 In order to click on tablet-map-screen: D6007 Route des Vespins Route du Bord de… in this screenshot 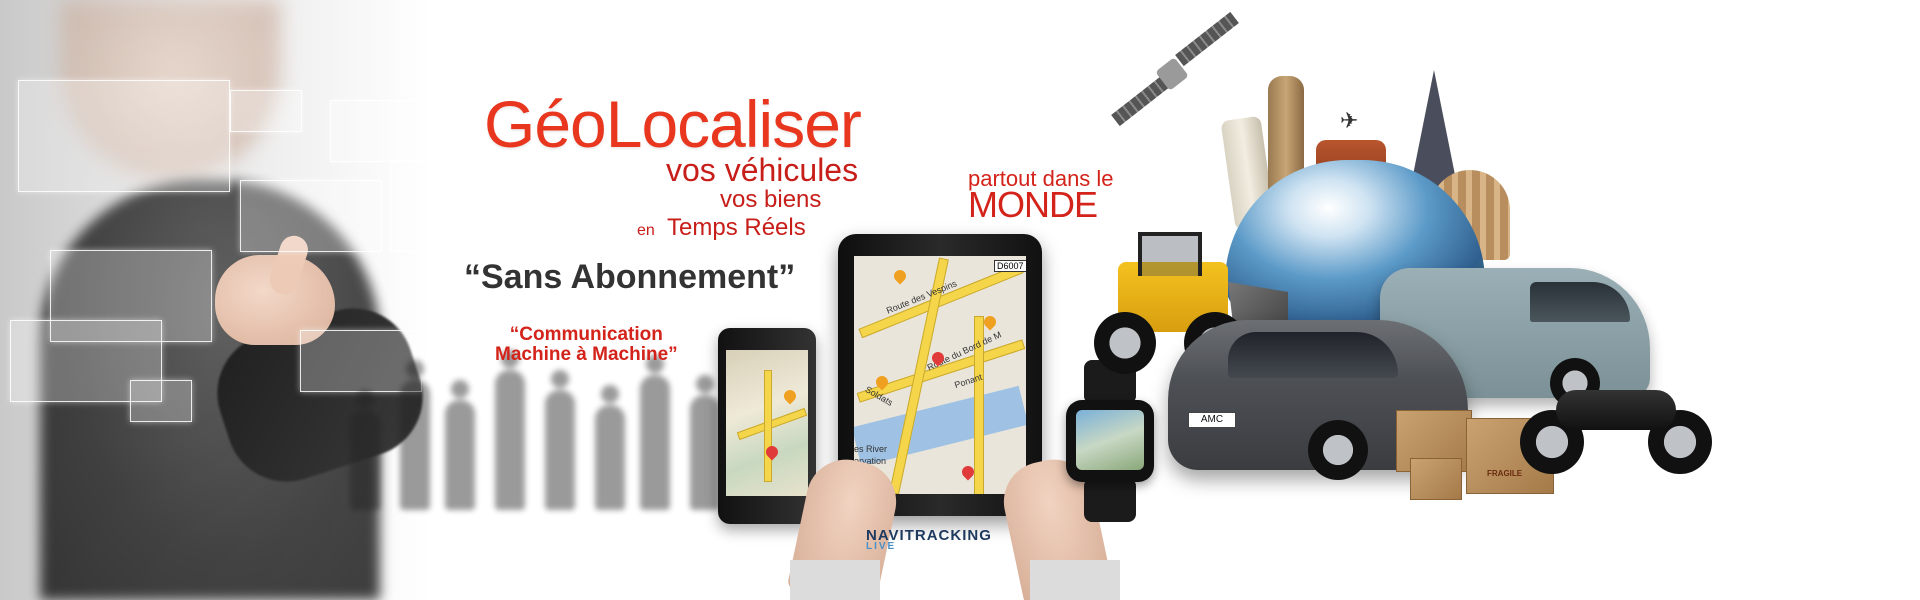, I will do `click(940, 375)`.